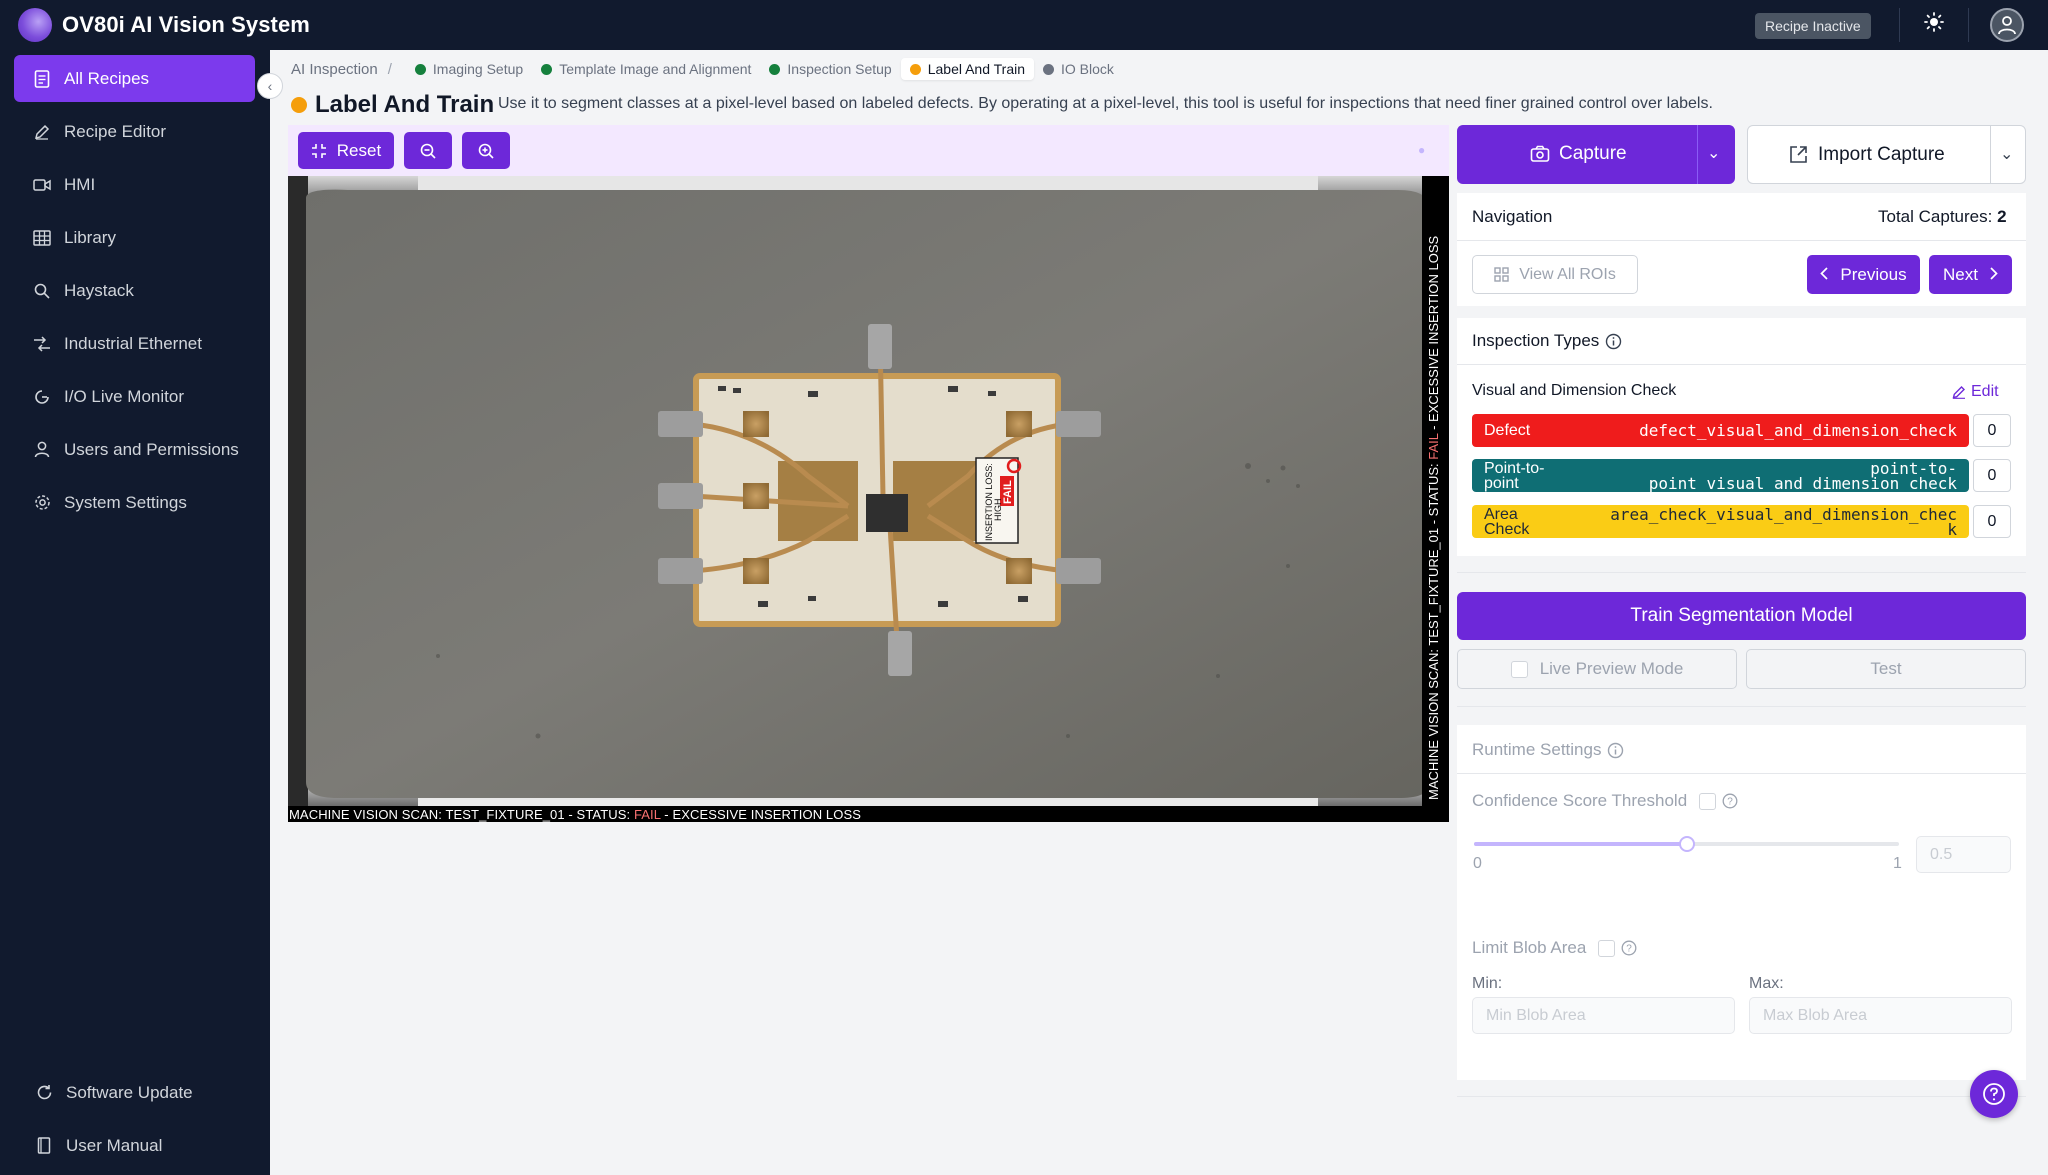 The image size is (2048, 1175). Describe the element at coordinates (1519, 669) in the screenshot. I see `live-preview-checkbox` at that location.